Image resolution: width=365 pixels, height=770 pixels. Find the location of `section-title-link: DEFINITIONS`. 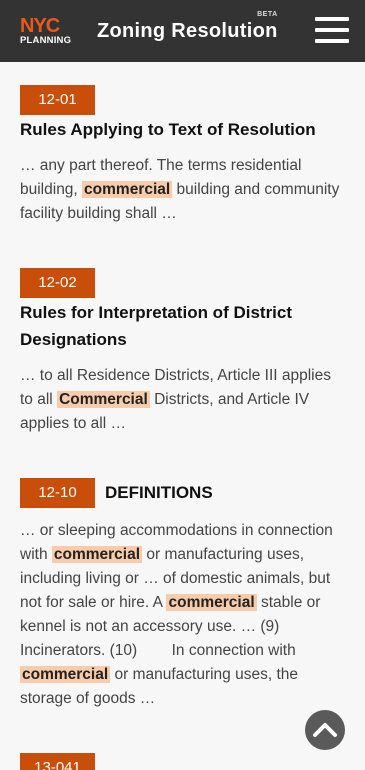

section-title-link: DEFINITIONS is located at coordinates (159, 493).